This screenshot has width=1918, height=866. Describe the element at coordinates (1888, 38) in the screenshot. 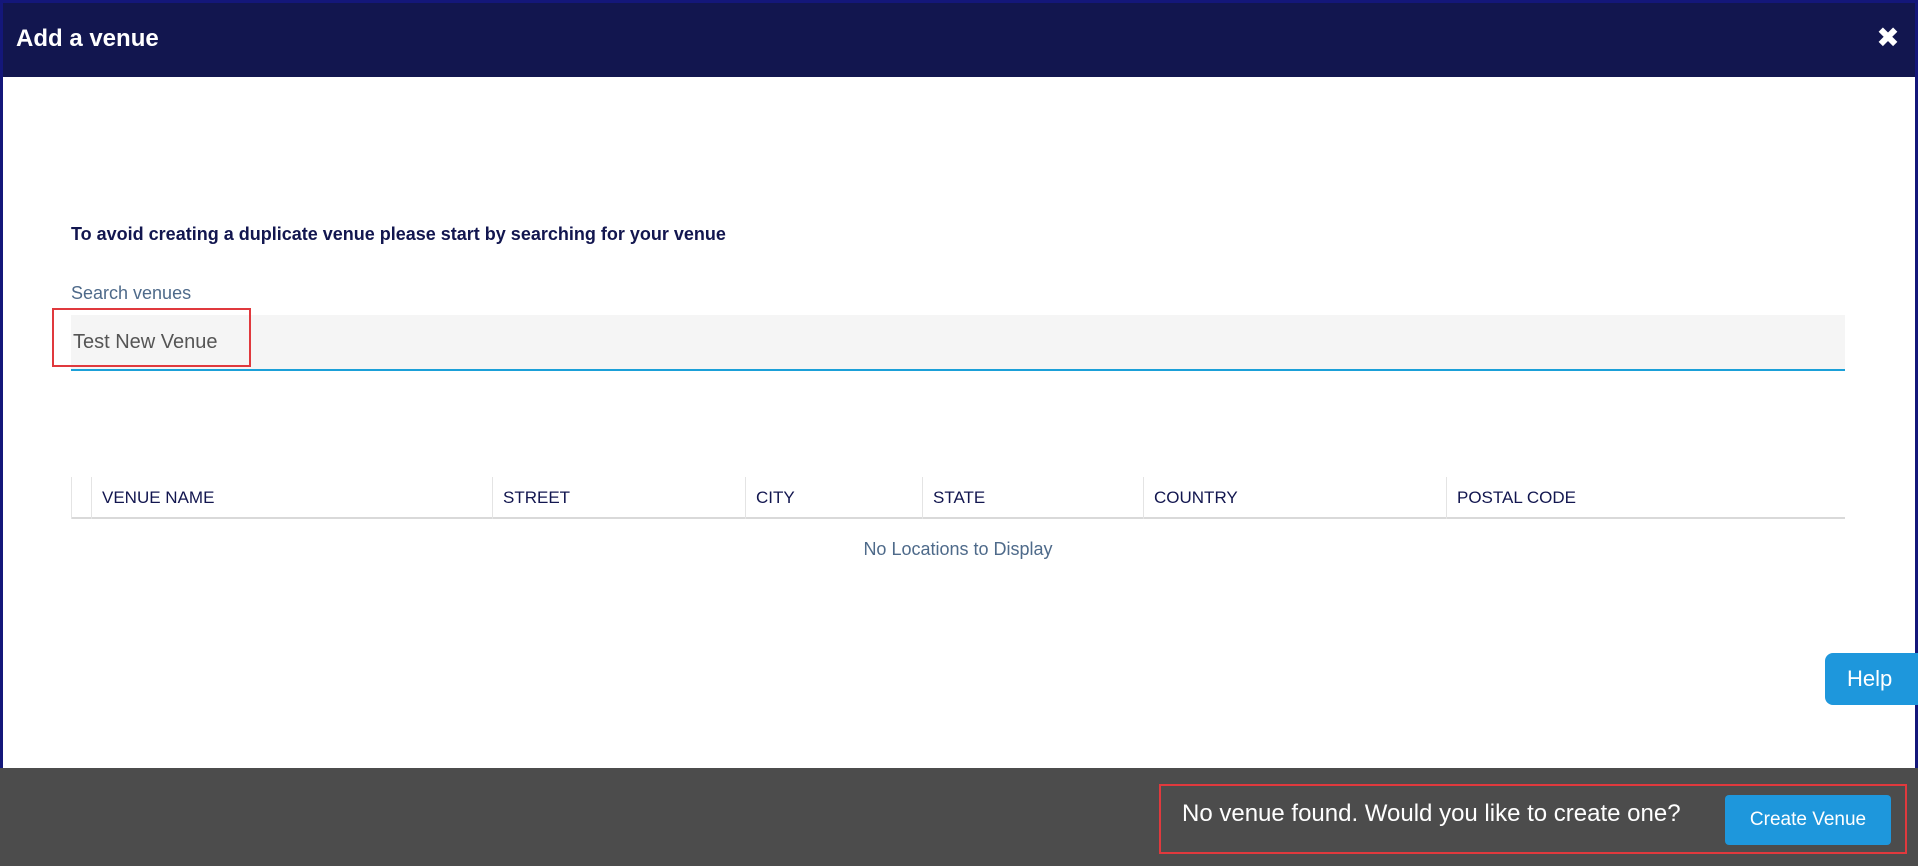

I see `close-icon: ✖` at that location.